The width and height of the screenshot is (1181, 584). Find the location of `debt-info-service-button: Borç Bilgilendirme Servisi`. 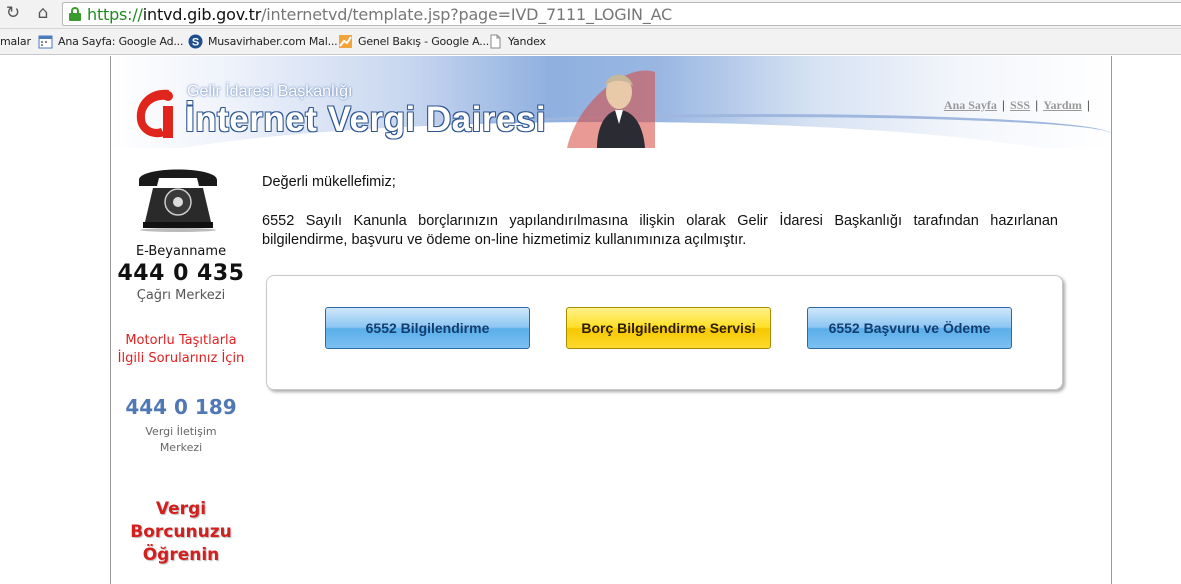

debt-info-service-button: Borç Bilgilendirme Servisi is located at coordinates (668, 328).